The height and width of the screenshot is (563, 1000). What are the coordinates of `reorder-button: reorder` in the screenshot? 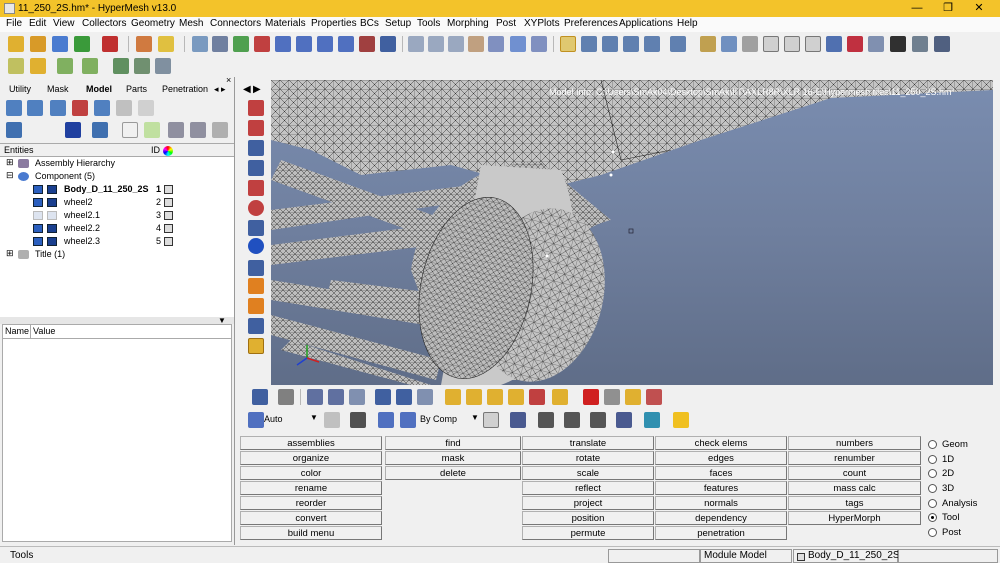 It's located at (311, 503).